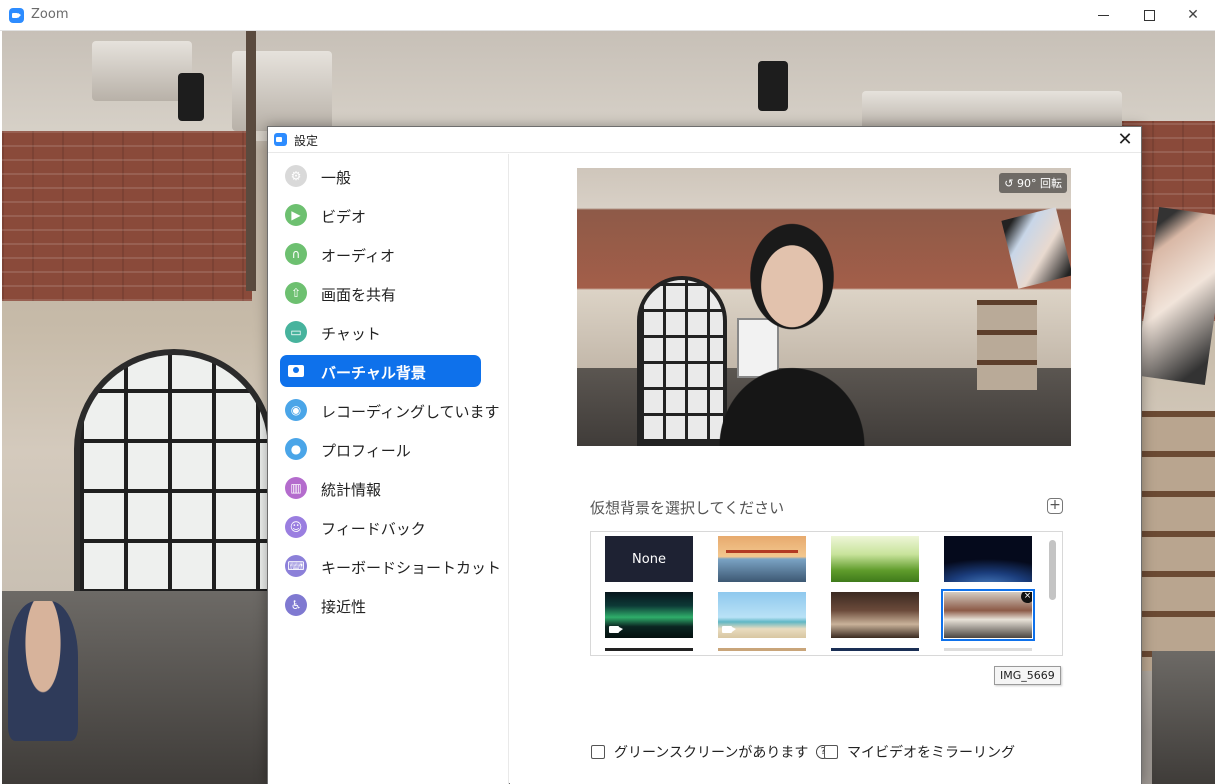 This screenshot has height=784, width=1215. I want to click on preview-tv, so click(1036, 248).